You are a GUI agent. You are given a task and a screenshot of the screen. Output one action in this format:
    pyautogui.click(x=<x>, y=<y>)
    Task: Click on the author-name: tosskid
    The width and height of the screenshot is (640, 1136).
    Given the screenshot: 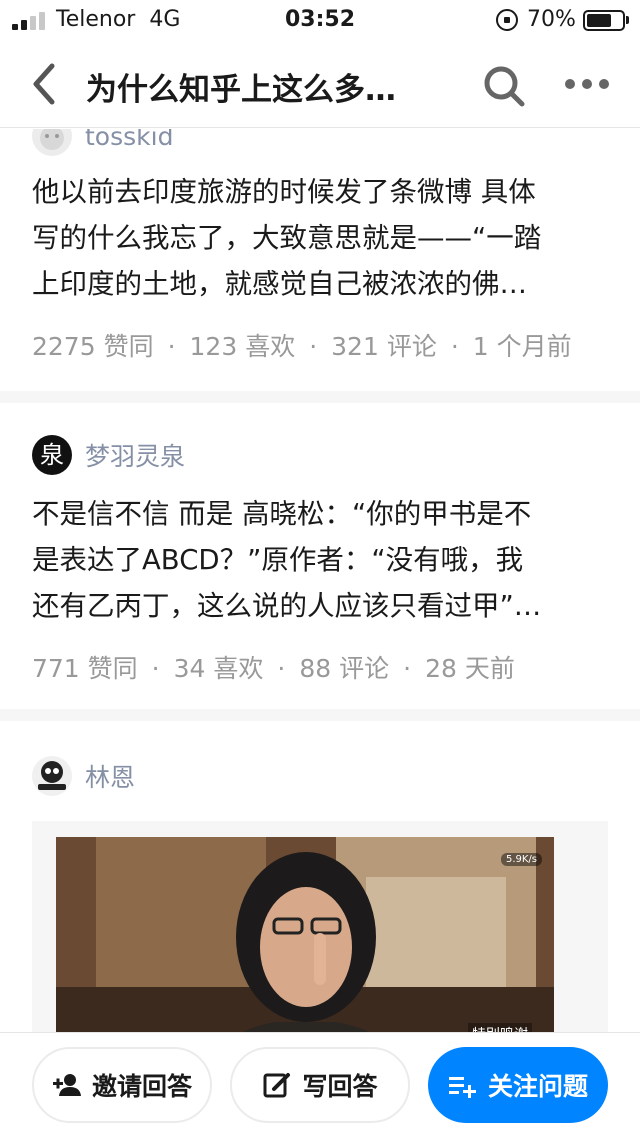 What is the action you would take?
    pyautogui.click(x=129, y=140)
    